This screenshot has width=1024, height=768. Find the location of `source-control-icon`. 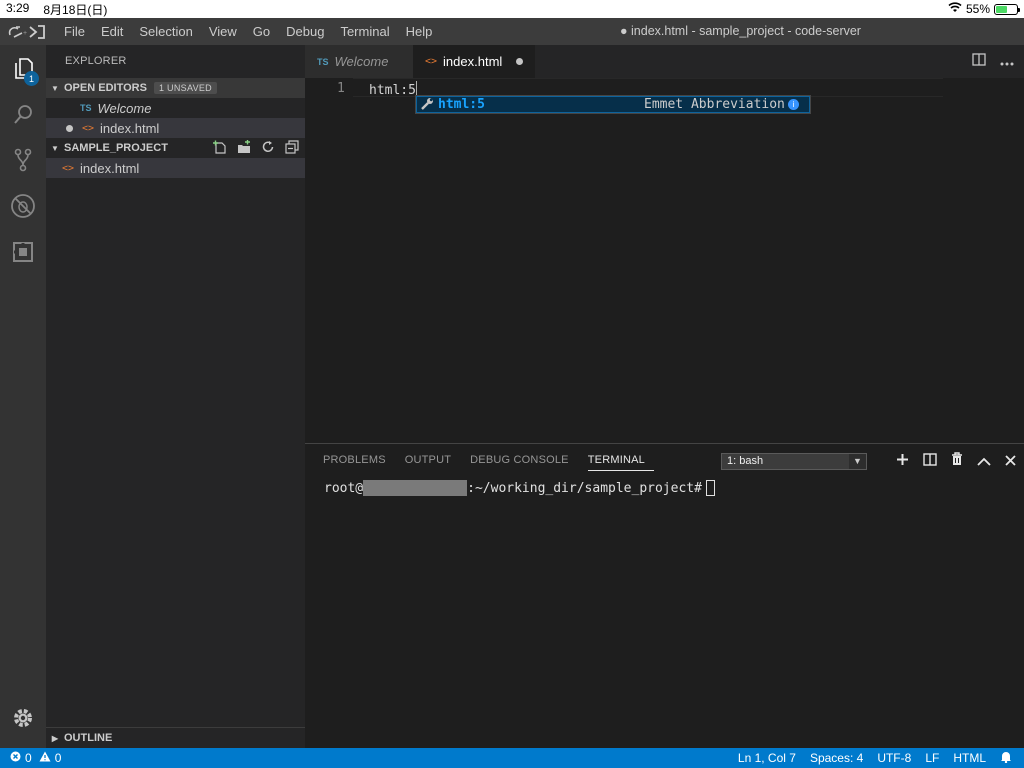

source-control-icon is located at coordinates (23, 162).